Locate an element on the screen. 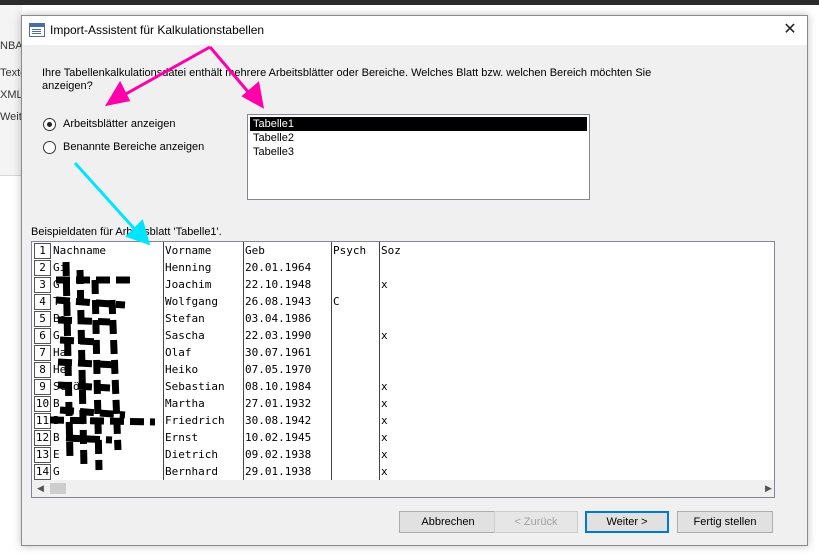 The width and height of the screenshot is (819, 554). table-cell: Nachname is located at coordinates (79, 250).